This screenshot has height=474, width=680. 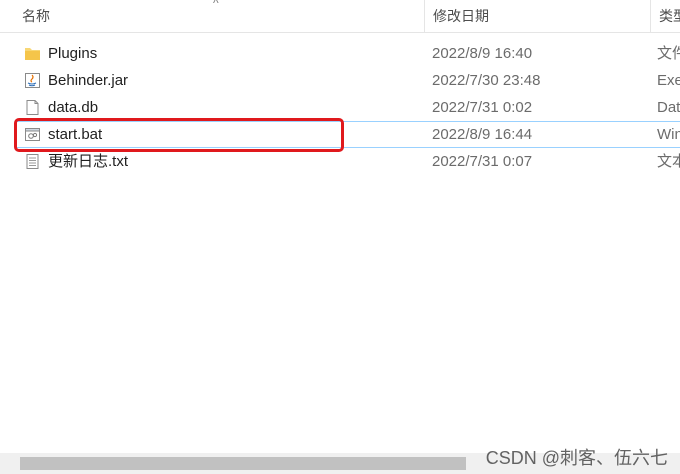 What do you see at coordinates (88, 161) in the screenshot?
I see `file-name: 更新日志.txt` at bounding box center [88, 161].